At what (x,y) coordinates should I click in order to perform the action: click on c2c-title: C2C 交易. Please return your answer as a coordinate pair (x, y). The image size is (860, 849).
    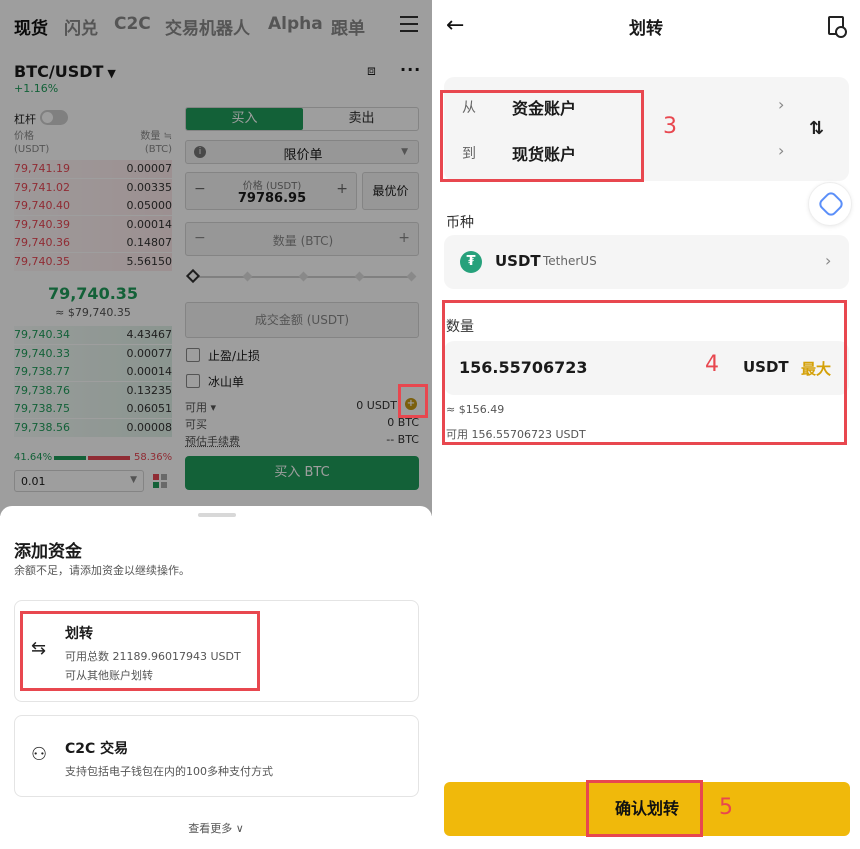
    Looking at the image, I should click on (97, 749).